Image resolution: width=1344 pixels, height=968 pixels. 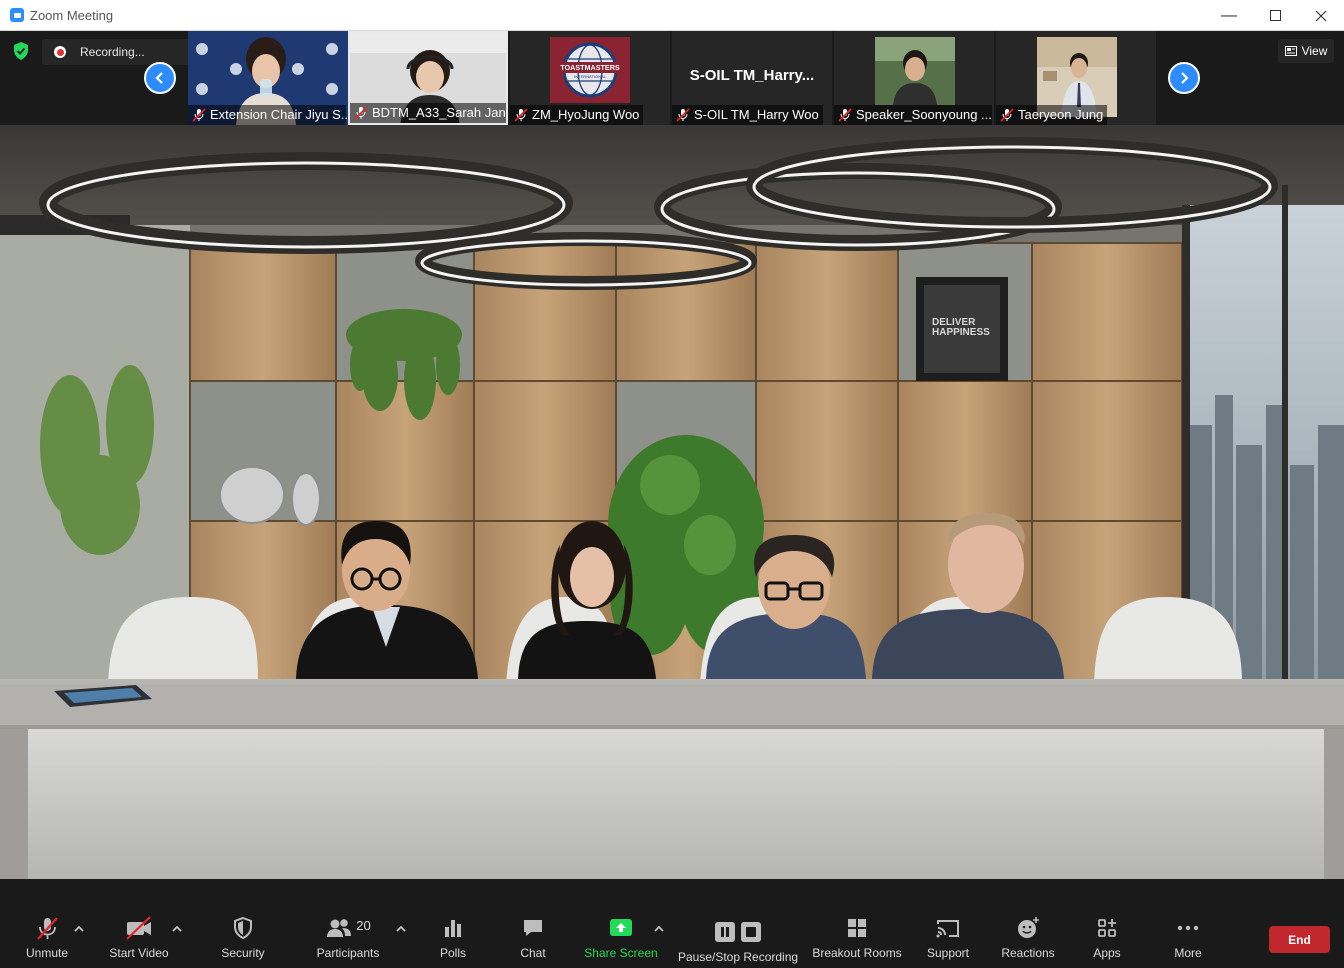 I want to click on chat-label: Chat, so click(x=533, y=953).